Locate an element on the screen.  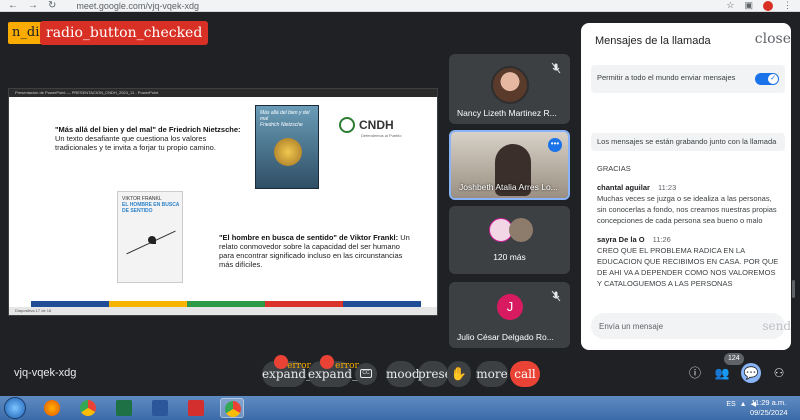
clock-time: 11:29 a.m. is located at coordinates (769, 402).